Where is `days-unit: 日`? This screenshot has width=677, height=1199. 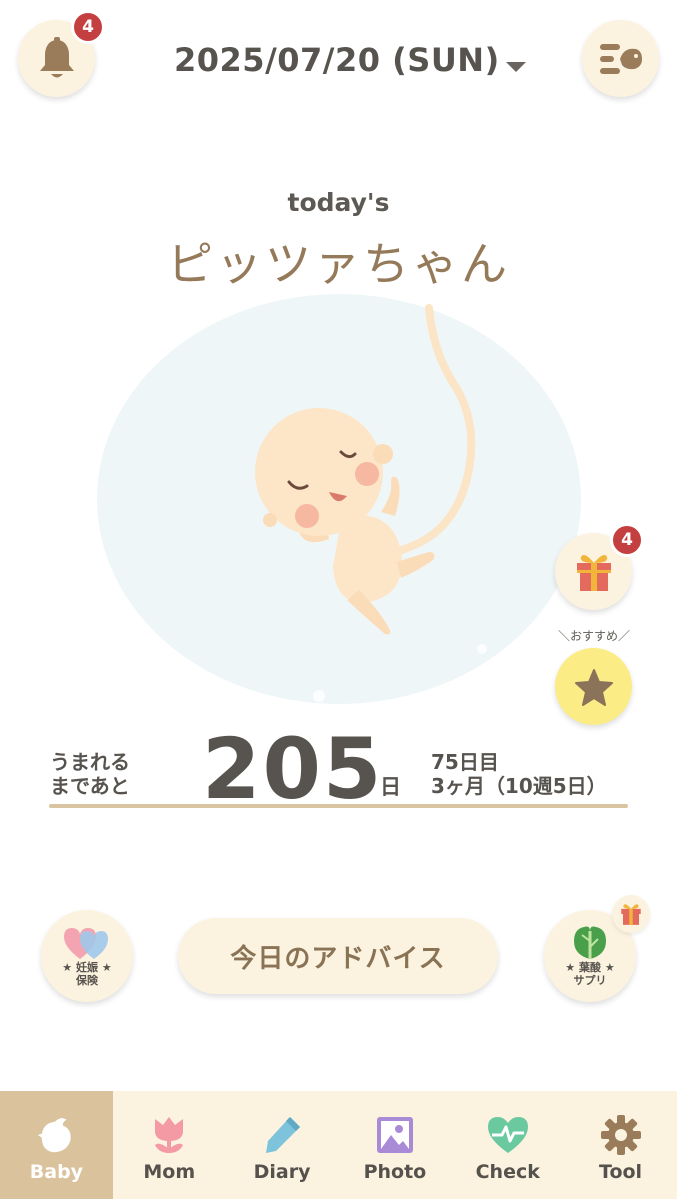 days-unit: 日 is located at coordinates (390, 787).